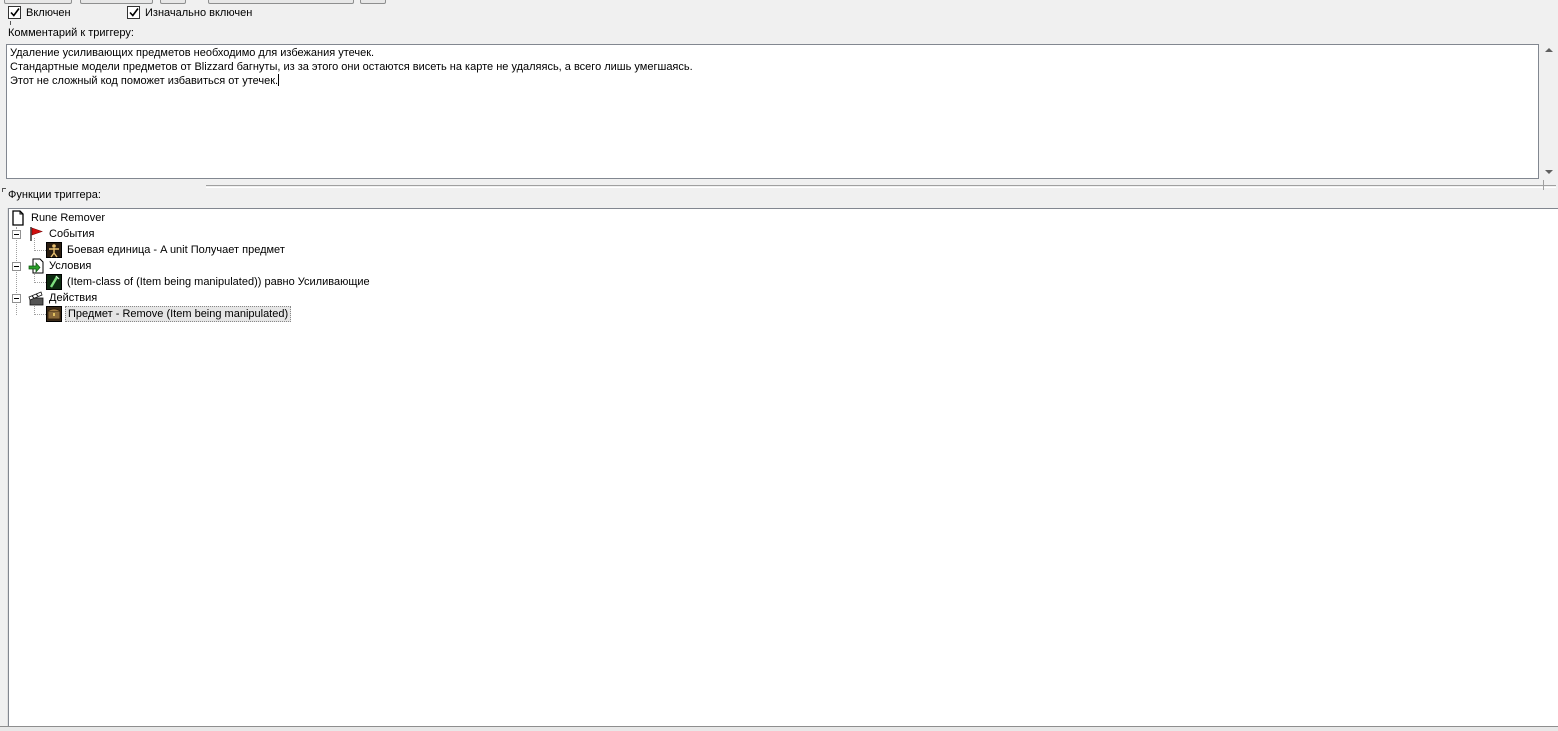  Describe the element at coordinates (176, 250) in the screenshot. I see `event-item-label: Боевая единица - A unit Получает предмет` at that location.